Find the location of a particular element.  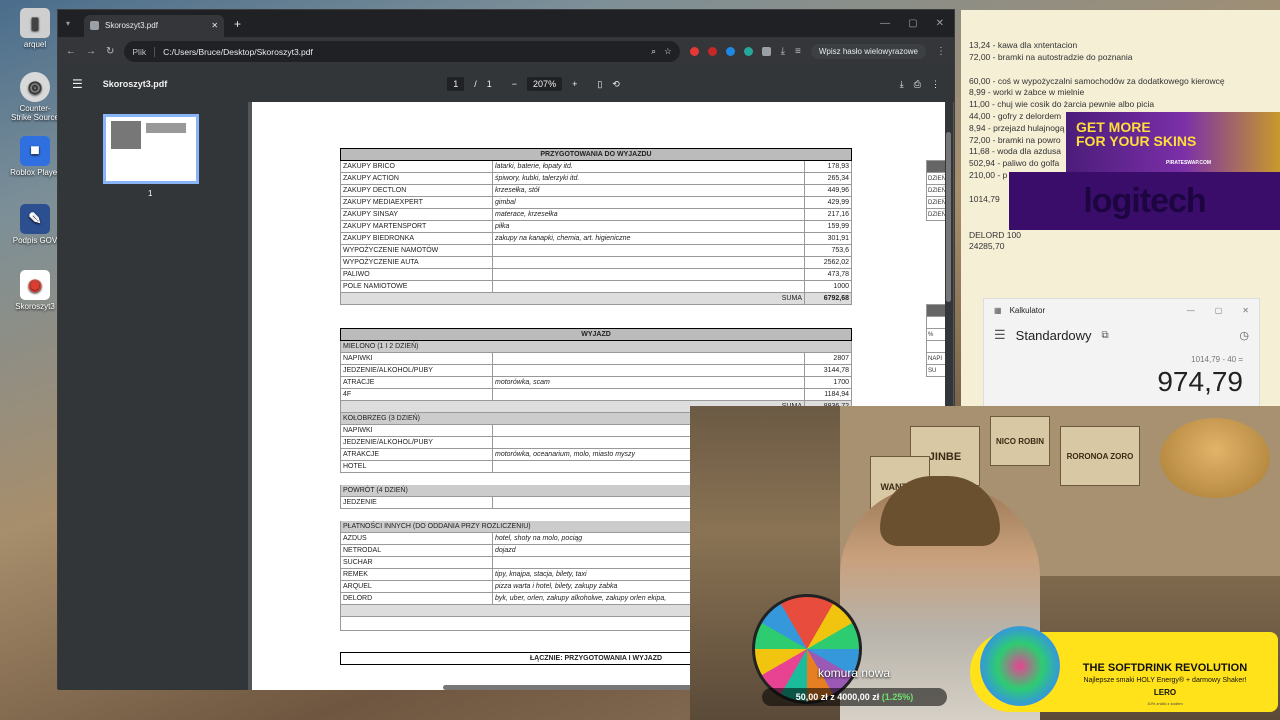

zoom-icon: ⌕ is located at coordinates (653, 51).